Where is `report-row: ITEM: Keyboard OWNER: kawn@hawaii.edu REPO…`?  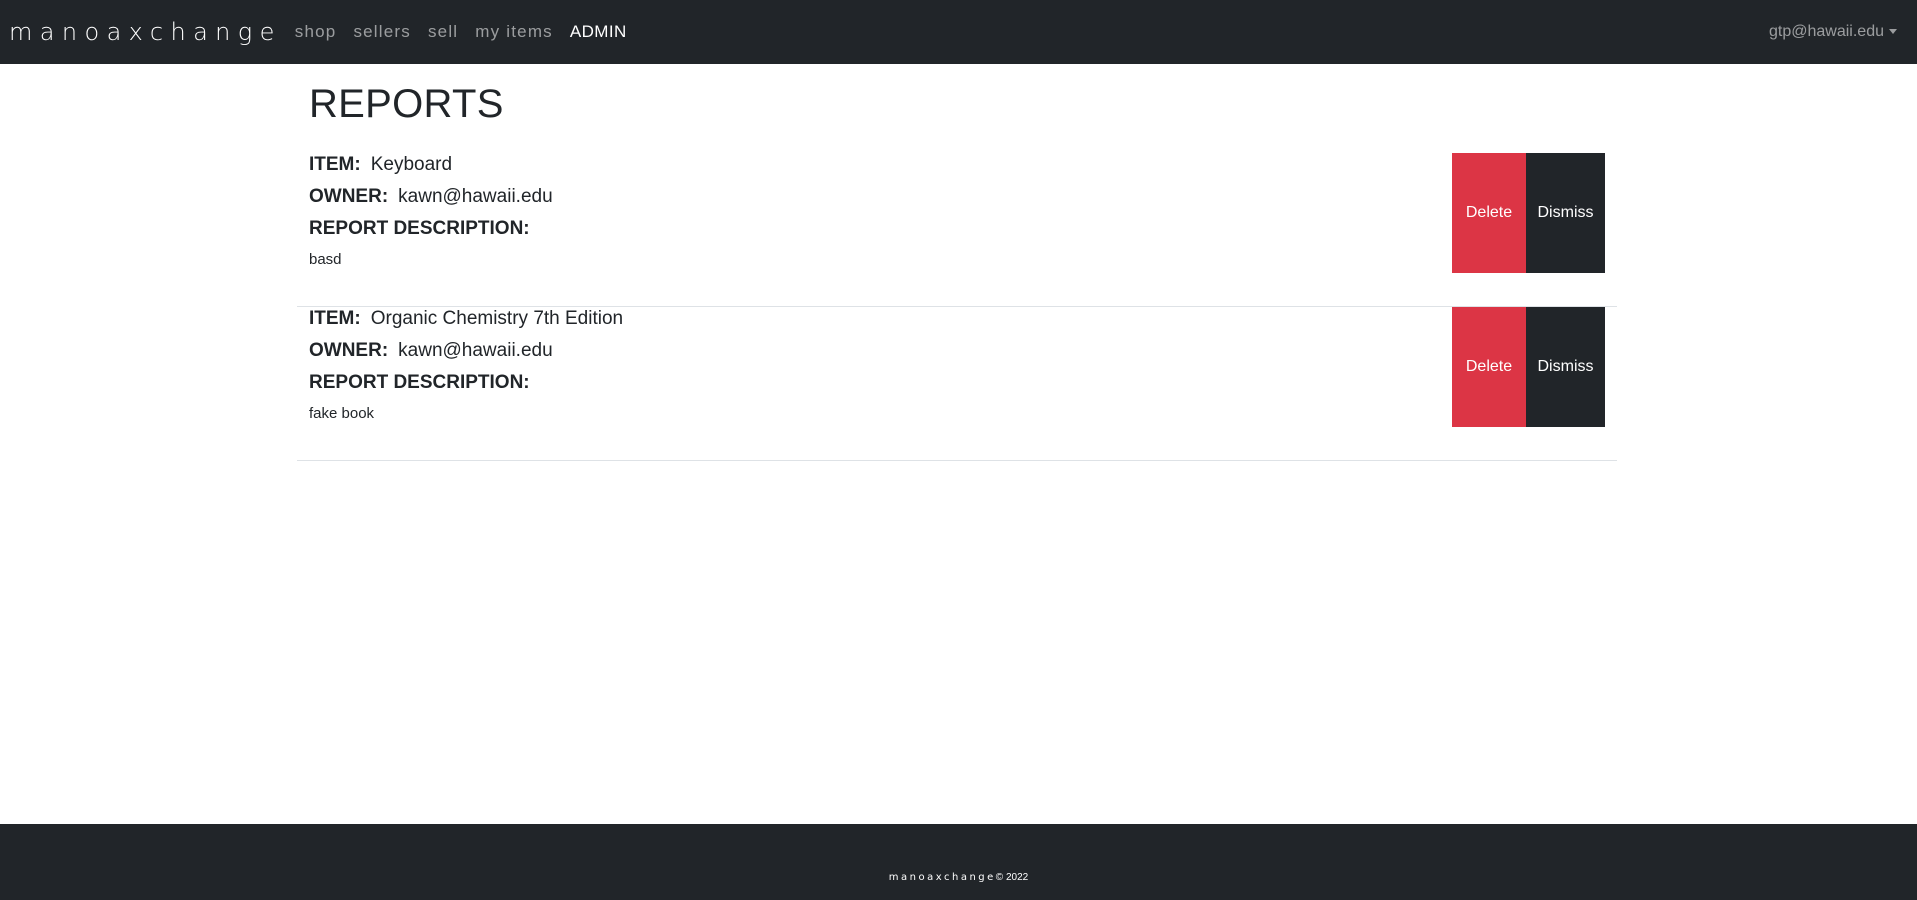
report-row: ITEM: Keyboard OWNER: kawn@hawaii.edu REPO… is located at coordinates (957, 230).